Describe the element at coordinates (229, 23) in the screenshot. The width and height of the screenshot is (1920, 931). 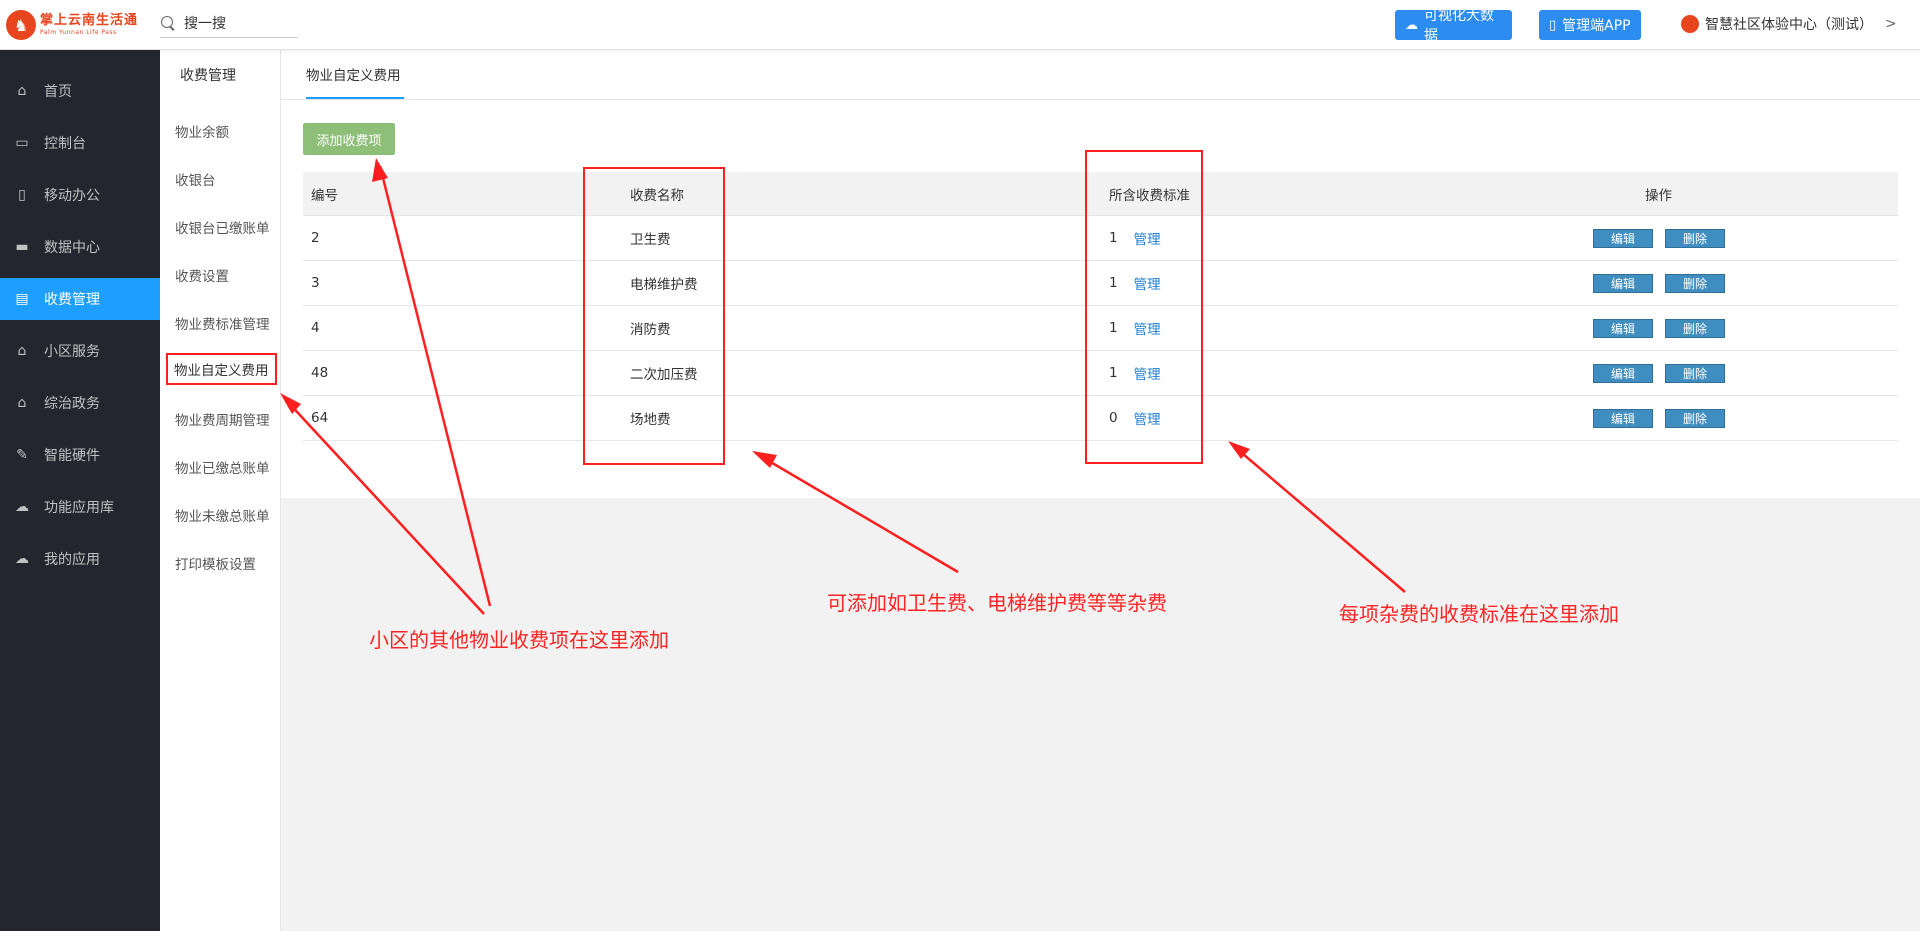
I see `search-box: 搜一搜` at that location.